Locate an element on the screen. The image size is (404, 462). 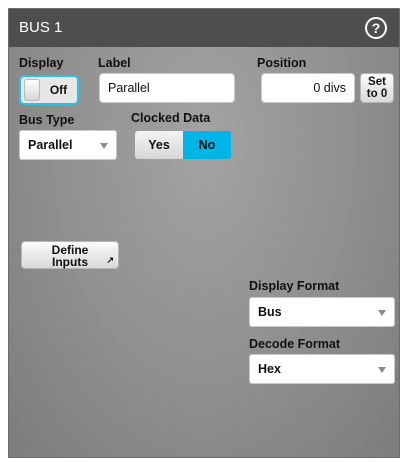
decode-format-dropdown: Hex is located at coordinates (322, 369).